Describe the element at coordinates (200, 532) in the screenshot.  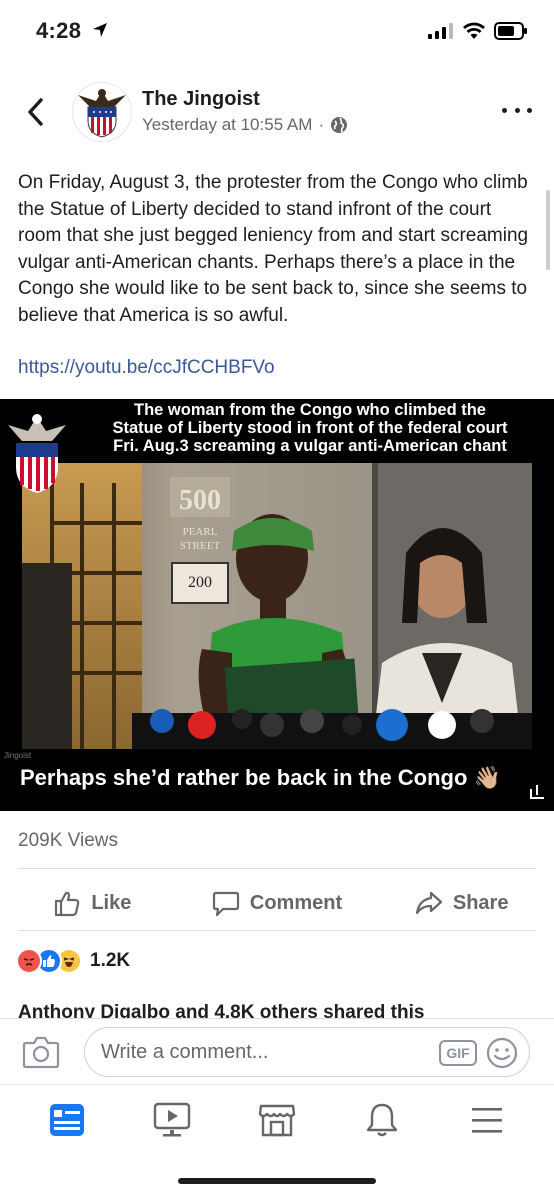
I see `street-sign-line-1: PEARL` at that location.